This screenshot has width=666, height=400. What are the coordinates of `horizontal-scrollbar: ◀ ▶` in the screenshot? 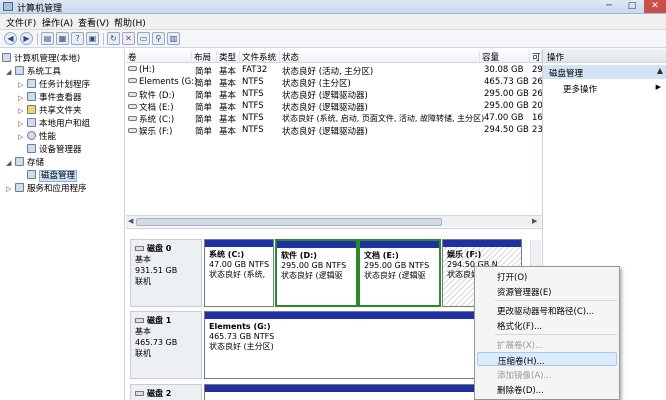 It's located at (334, 221).